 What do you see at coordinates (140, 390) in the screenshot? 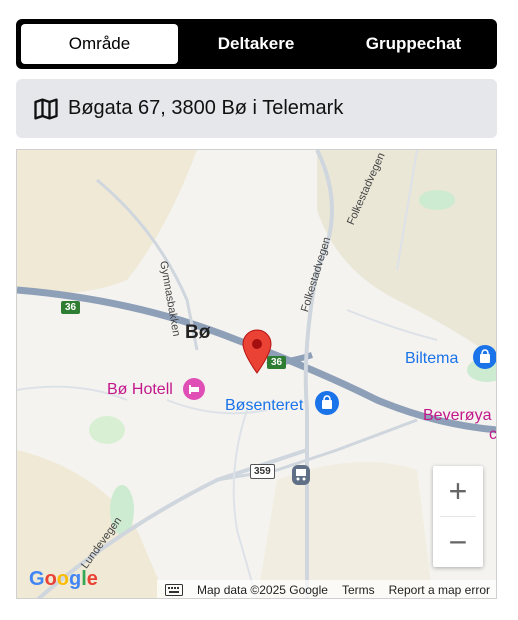
I see `poi-label-hotel: Bø Hotell` at bounding box center [140, 390].